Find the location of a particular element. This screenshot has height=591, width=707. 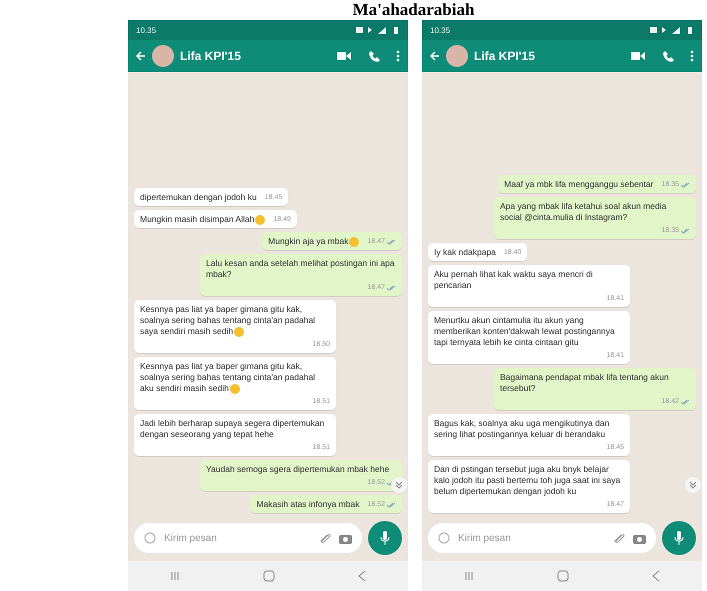

message-text: Kesnnya pas liat ya baper gimana gitu kak, soalnya sering bahas tentang cinta'an padahal saya sendiri masih sedih is located at coordinates (228, 320).